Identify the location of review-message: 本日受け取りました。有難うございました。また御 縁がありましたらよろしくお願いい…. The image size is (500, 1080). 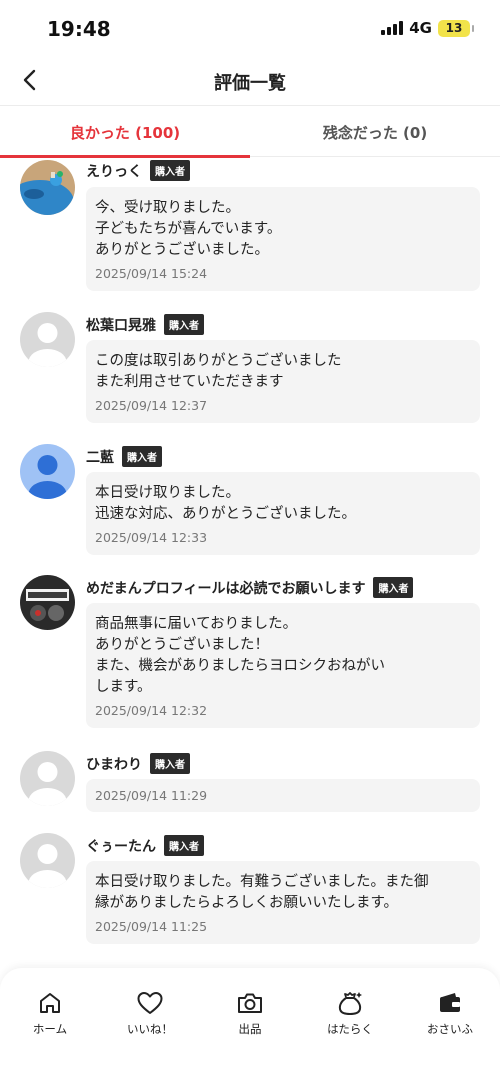
(283, 893).